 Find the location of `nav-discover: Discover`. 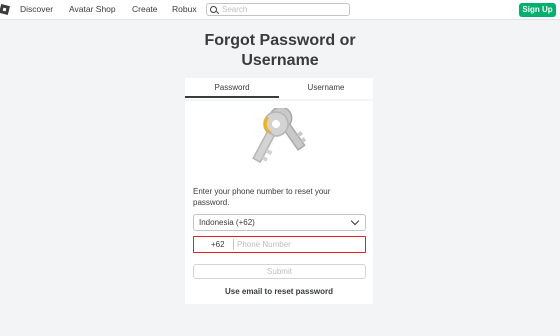

nav-discover: Discover is located at coordinates (36, 9).